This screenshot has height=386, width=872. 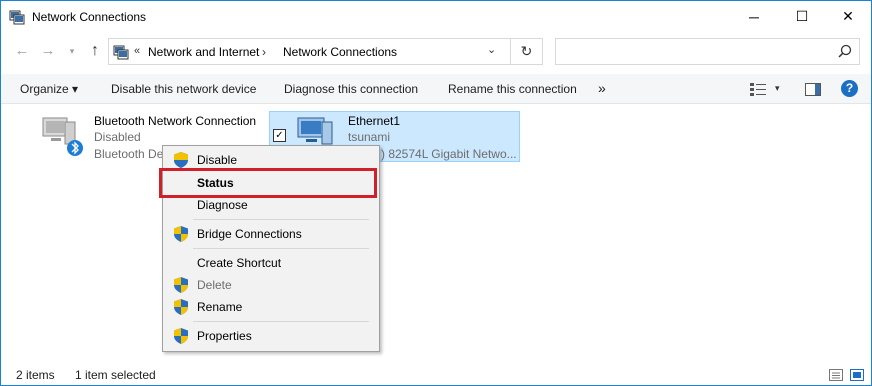 What do you see at coordinates (129, 154) in the screenshot?
I see `bluetooth-item-device: Bluetooth De` at bounding box center [129, 154].